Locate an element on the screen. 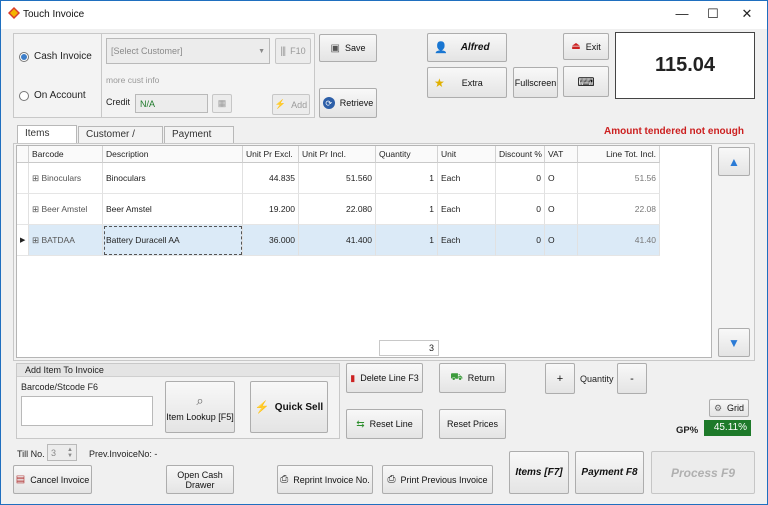  fullscreen-button: Fullscreen is located at coordinates (535, 82).